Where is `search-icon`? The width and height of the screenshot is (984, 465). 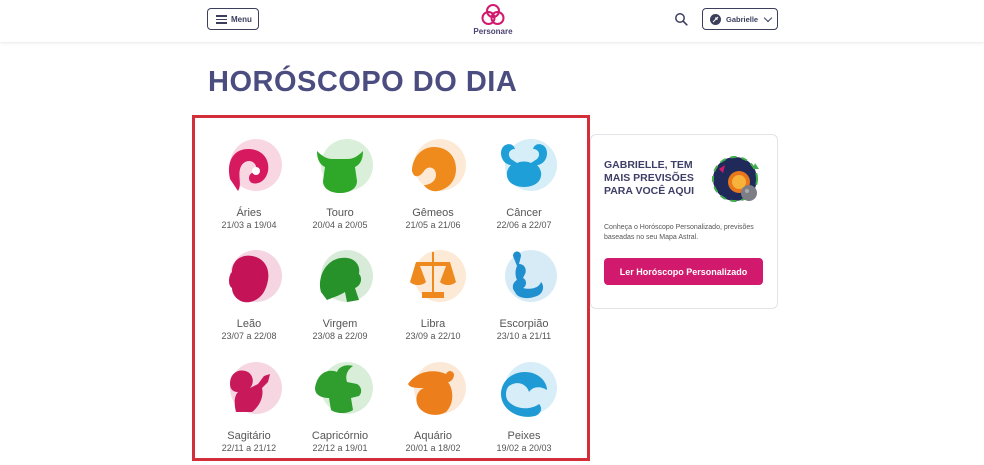 search-icon is located at coordinates (681, 19).